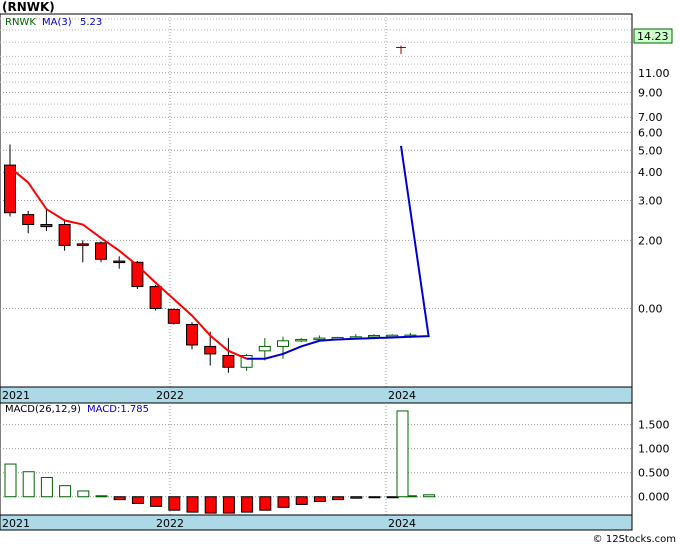 This screenshot has height=546, width=680. Describe the element at coordinates (654, 73) in the screenshot. I see `price-tick-label: 11.00` at that location.